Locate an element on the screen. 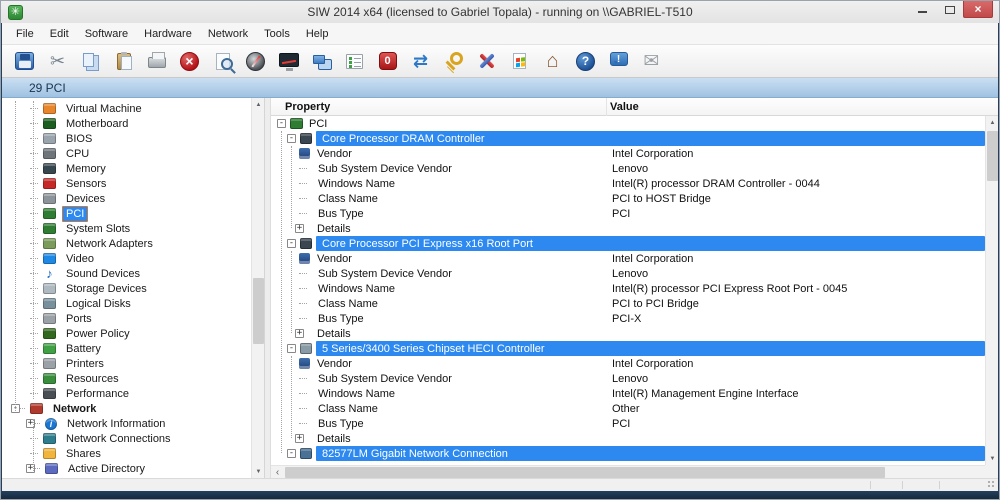 The image size is (1000, 500). windows-update-icon is located at coordinates (519, 61).